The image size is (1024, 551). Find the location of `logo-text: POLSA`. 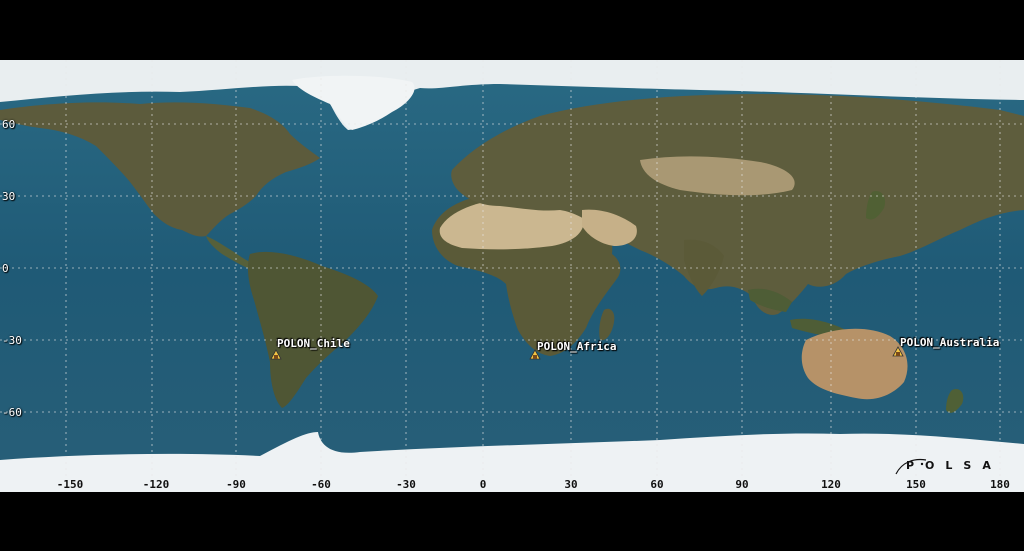

logo-text: POLSA is located at coordinates (954, 465).